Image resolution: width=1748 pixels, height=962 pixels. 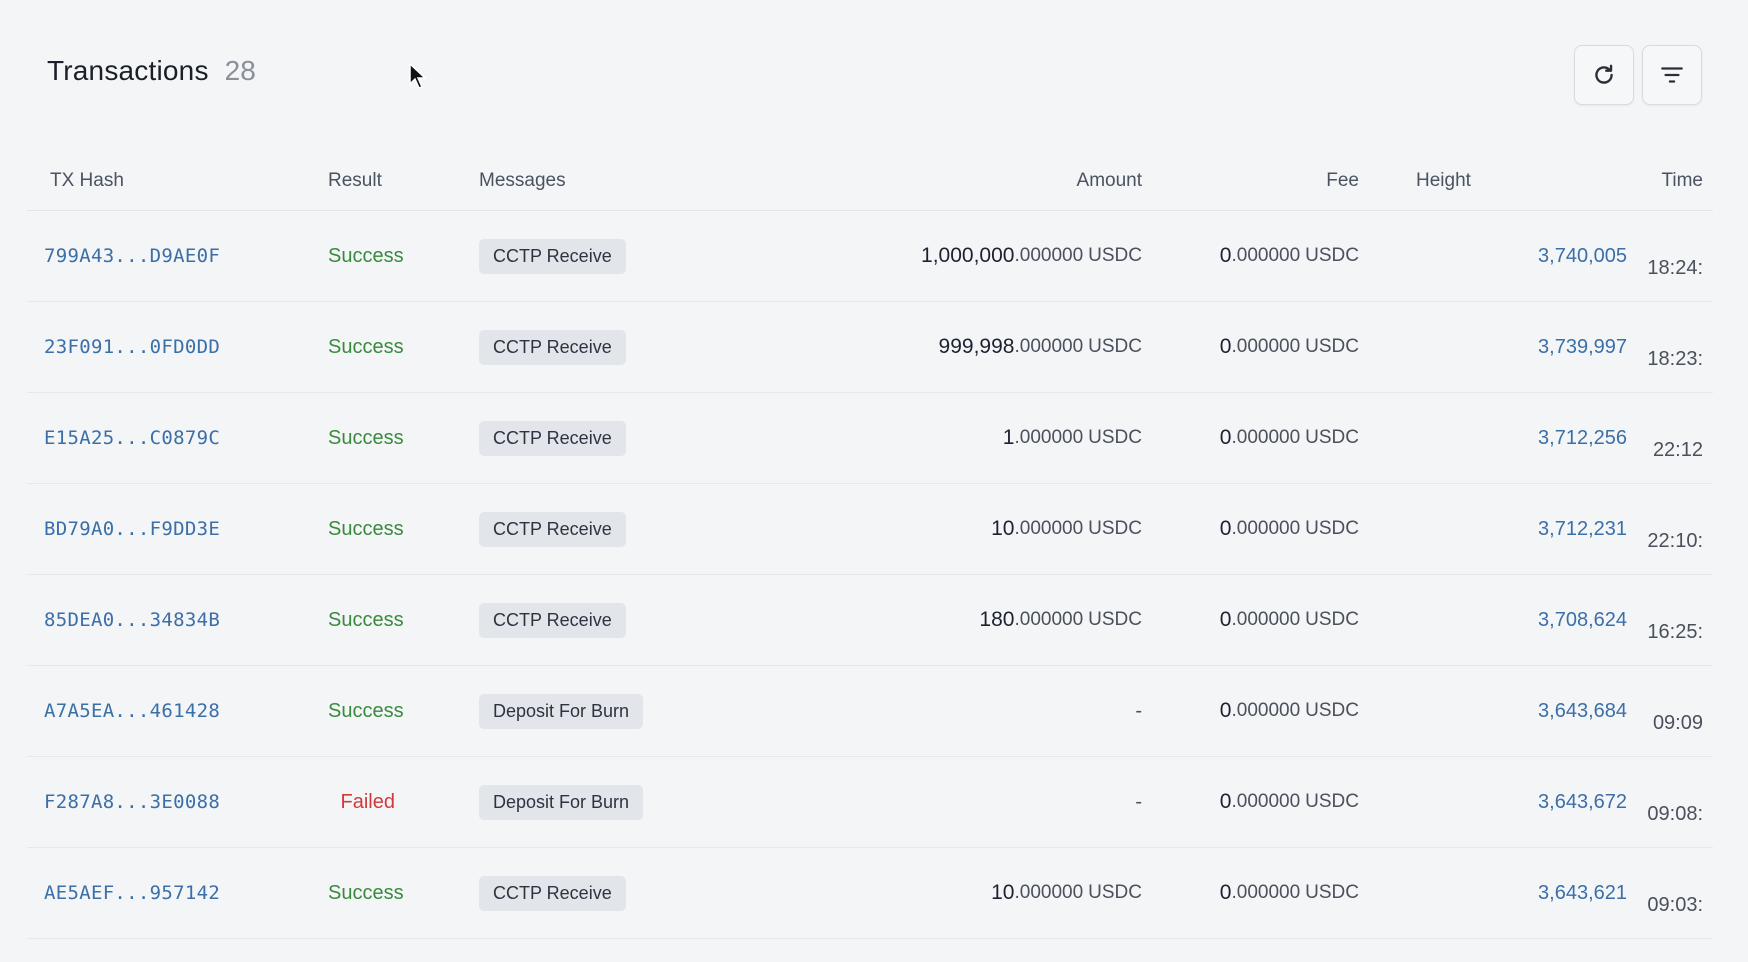 What do you see at coordinates (132, 620) in the screenshot?
I see `tx-hash-link: 85DEA0...34834B` at bounding box center [132, 620].